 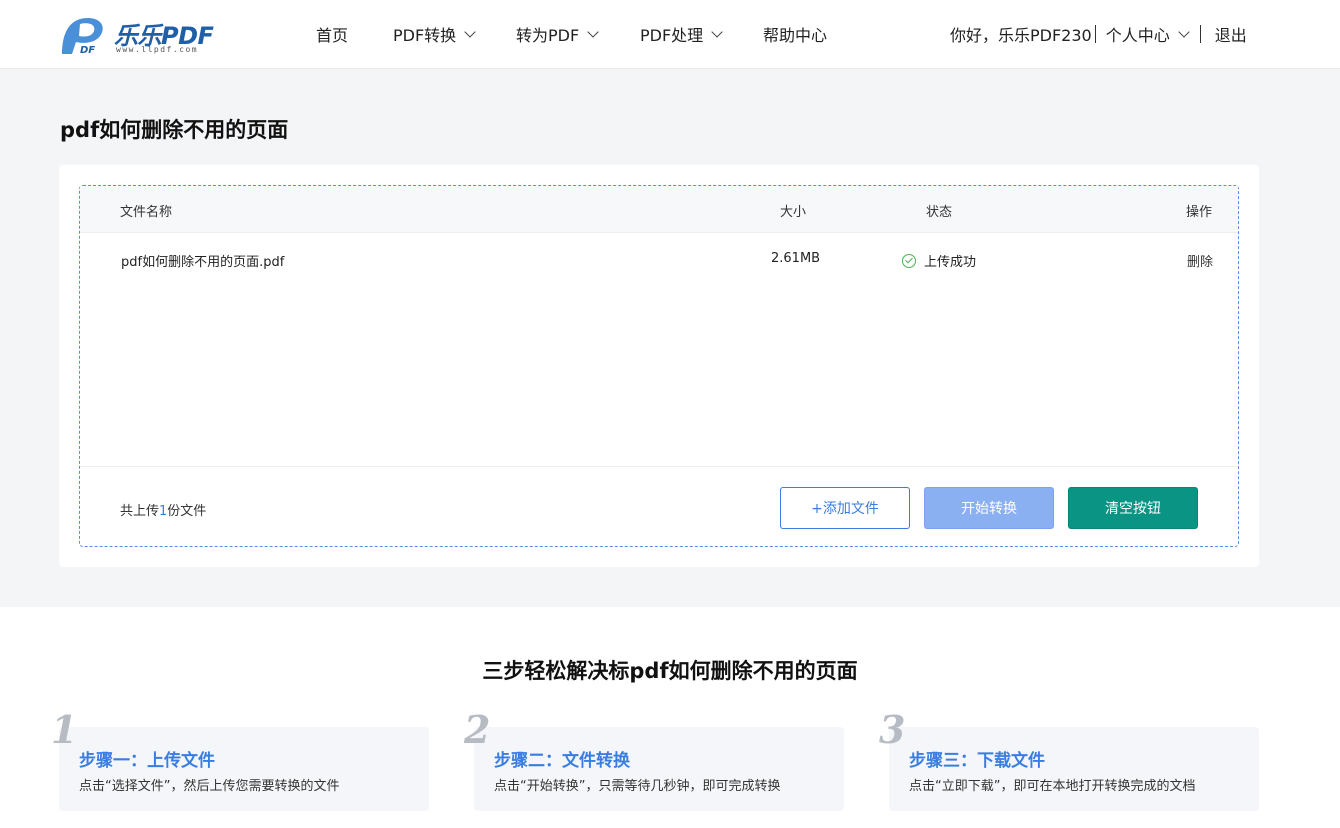 I want to click on nav-pdf-process: PDF处理, so click(x=681, y=34).